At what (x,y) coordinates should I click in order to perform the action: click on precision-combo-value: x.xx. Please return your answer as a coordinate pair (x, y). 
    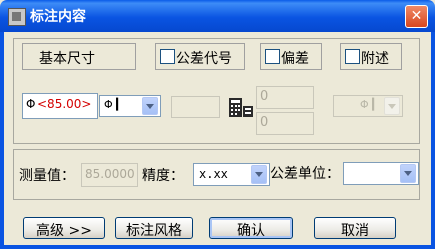
    Looking at the image, I should click on (213, 174).